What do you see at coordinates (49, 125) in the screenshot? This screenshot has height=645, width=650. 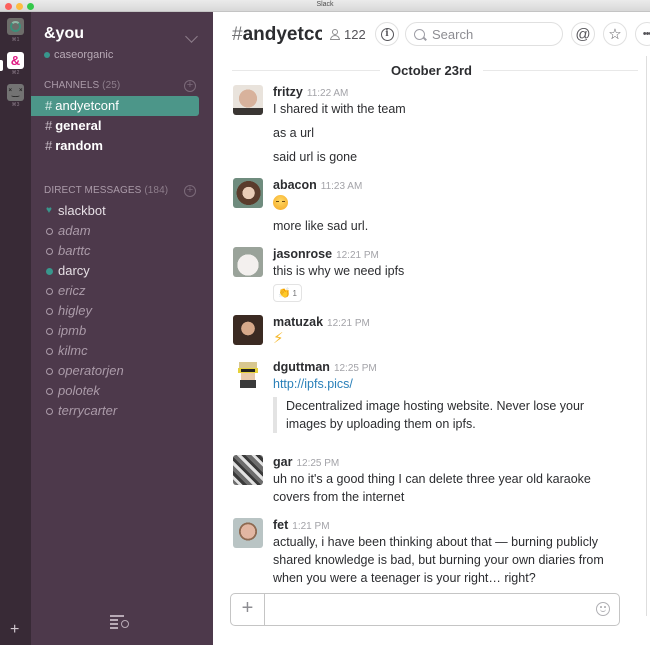 I see `hash-icon: #` at bounding box center [49, 125].